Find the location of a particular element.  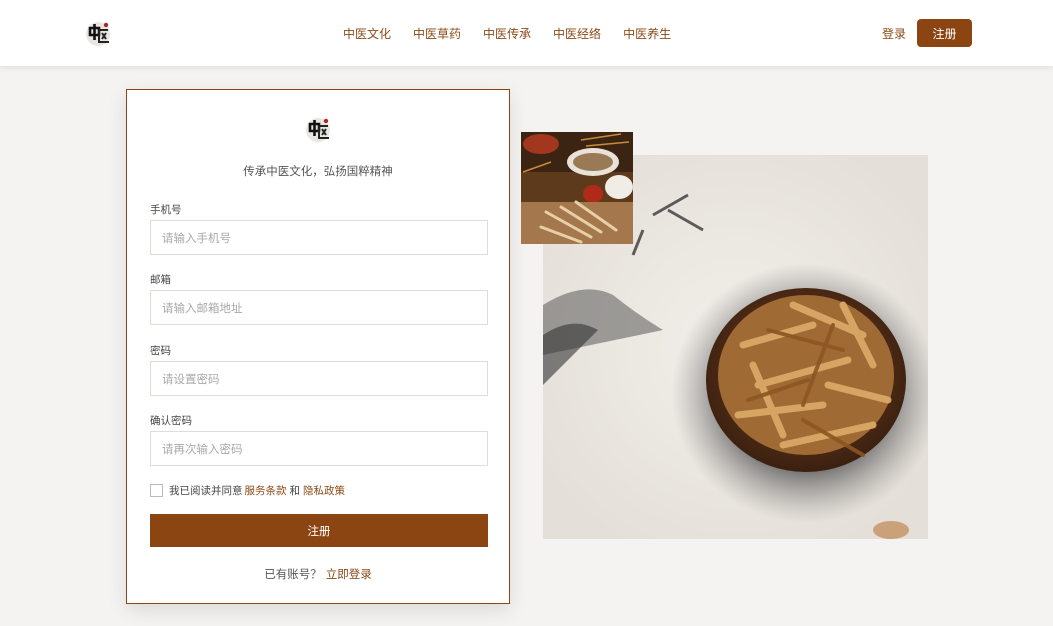

confirm-password-label: 确认密码 is located at coordinates (171, 421).